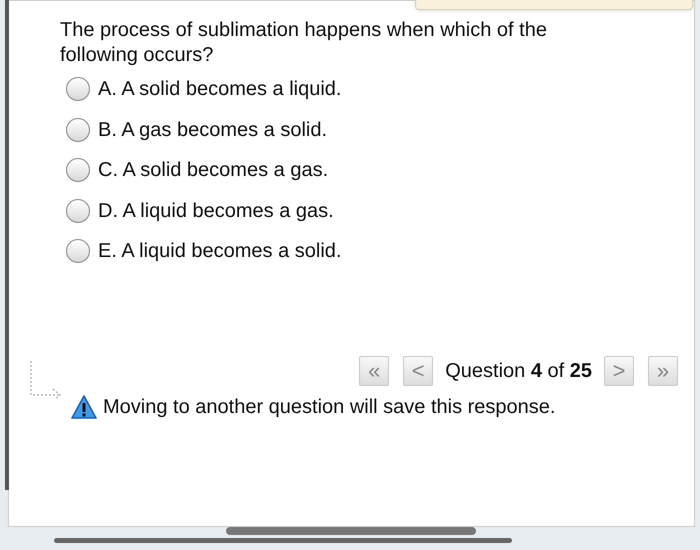  I want to click on option-text: A. A solid becomes a liquid., so click(220, 89).